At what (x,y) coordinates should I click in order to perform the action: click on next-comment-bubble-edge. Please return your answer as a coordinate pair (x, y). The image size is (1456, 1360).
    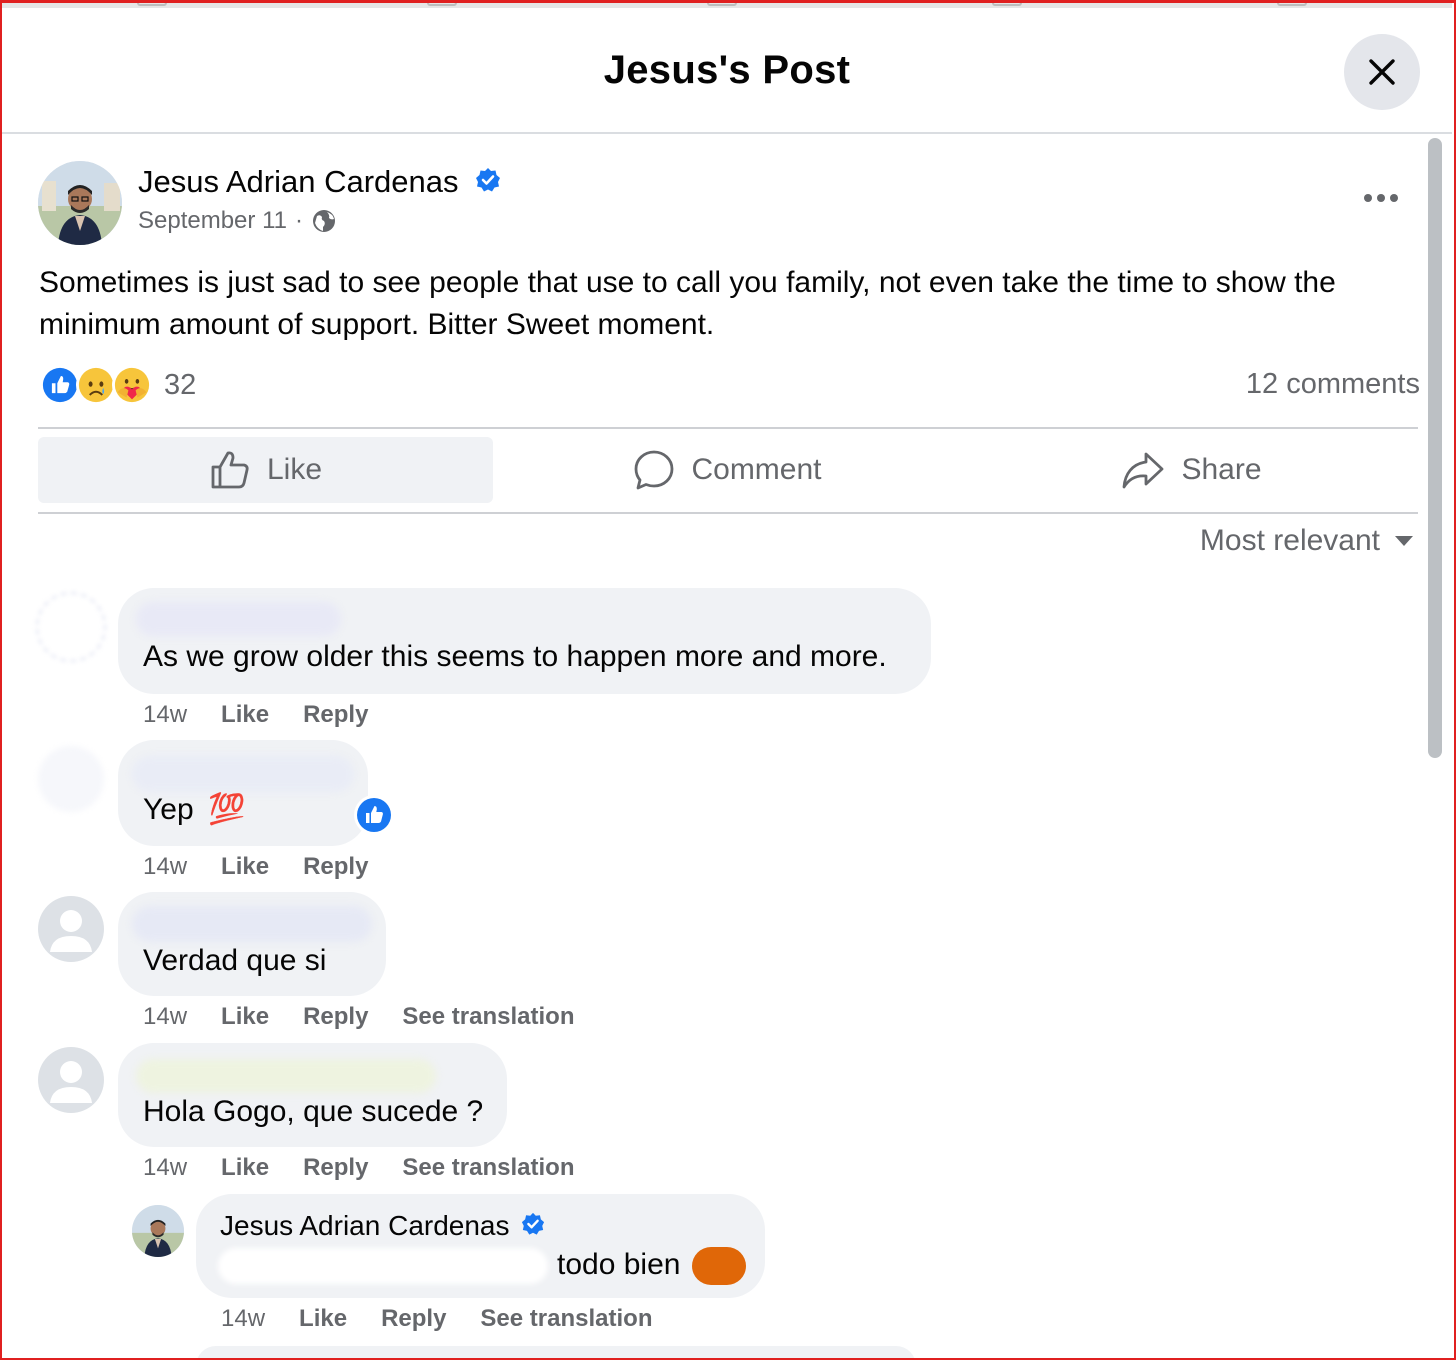
    Looking at the image, I should click on (556, 1353).